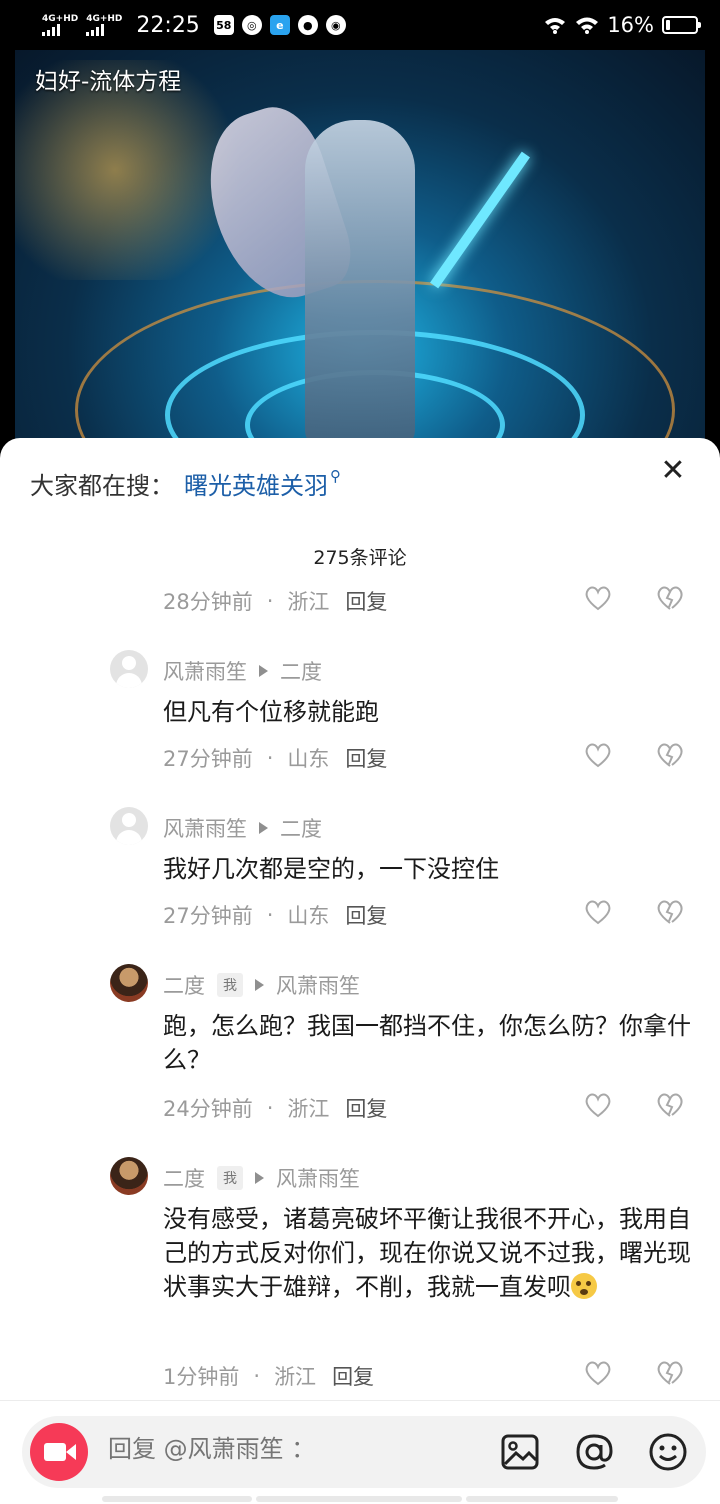 The image size is (720, 1504). Describe the element at coordinates (520, 1452) in the screenshot. I see `image-icon` at that location.